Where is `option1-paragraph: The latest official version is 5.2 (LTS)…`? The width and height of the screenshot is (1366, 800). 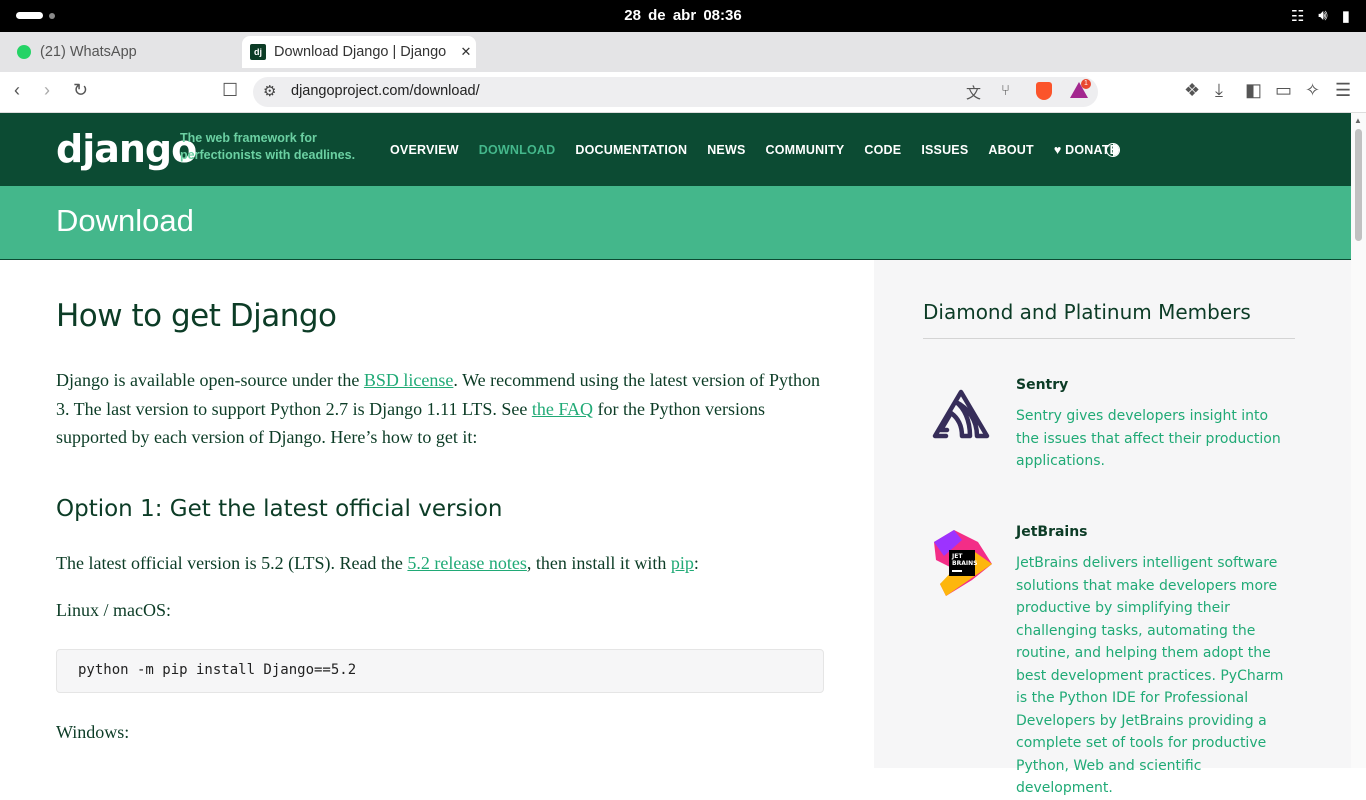
option1-paragraph: The latest official version is 5.2 (LTS)… is located at coordinates (377, 563).